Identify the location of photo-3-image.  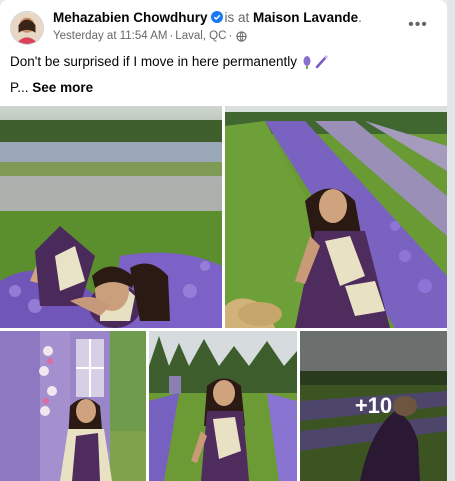
(73, 406).